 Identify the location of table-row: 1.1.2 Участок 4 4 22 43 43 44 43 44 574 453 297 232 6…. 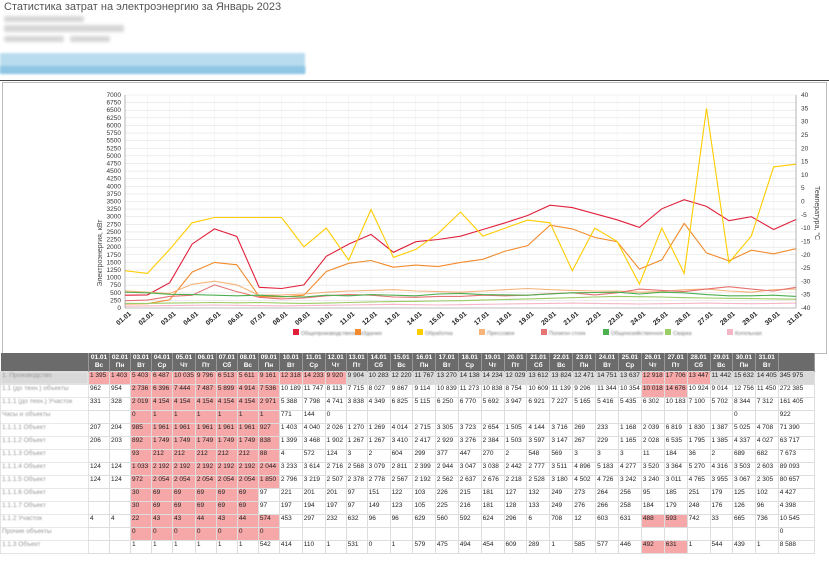
(407, 521).